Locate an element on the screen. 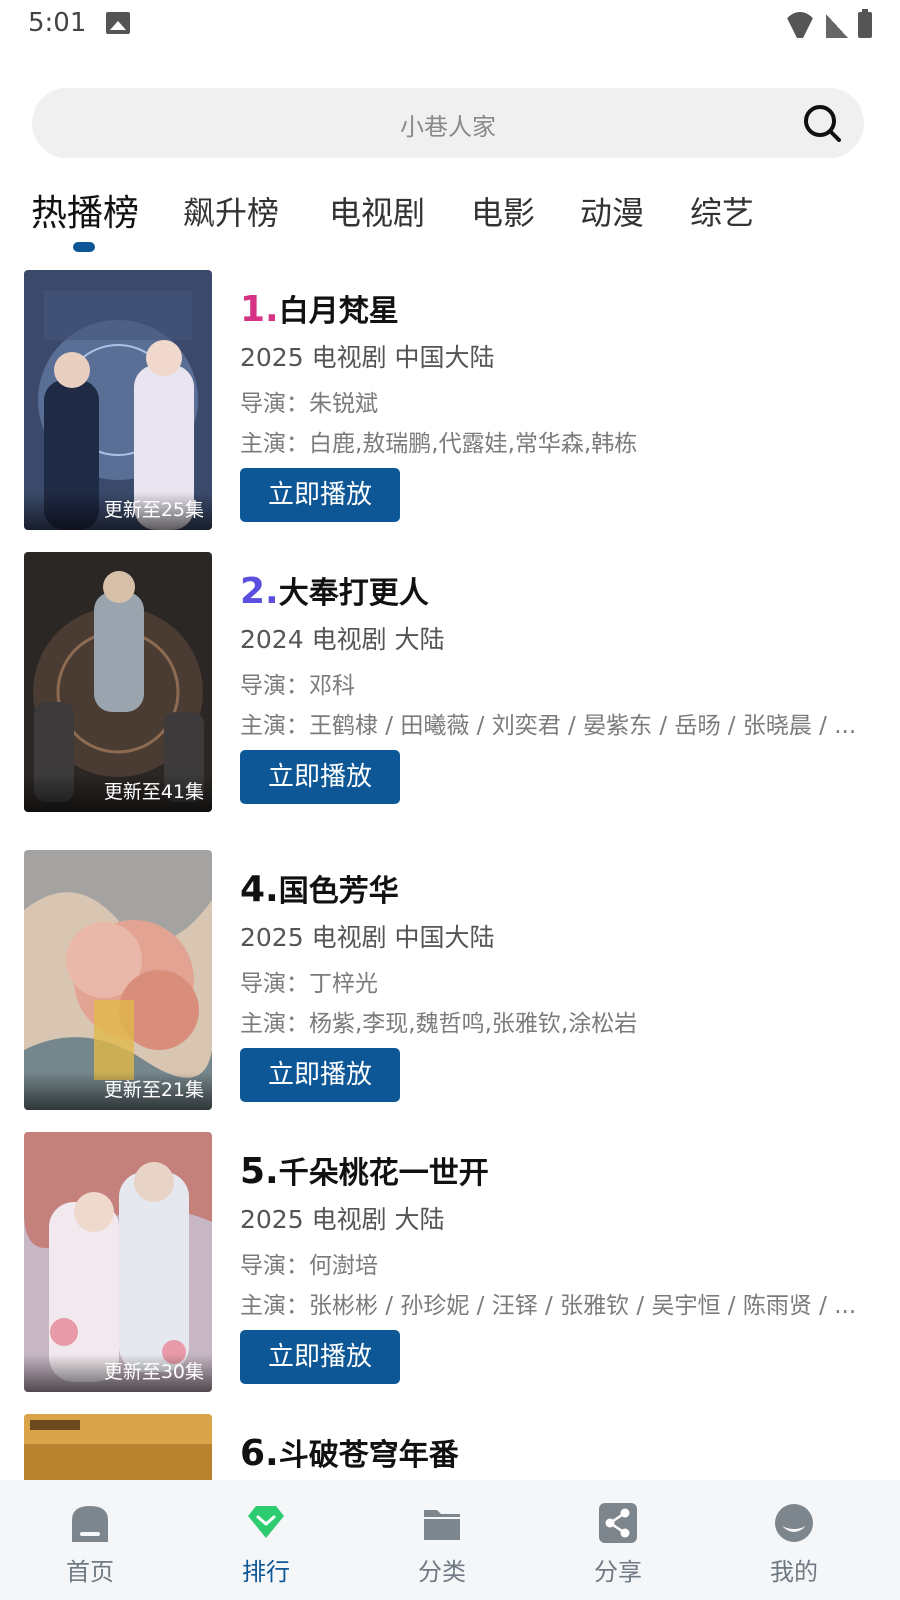 The height and width of the screenshot is (1600, 900). rank-number: 2. is located at coordinates (259, 591).